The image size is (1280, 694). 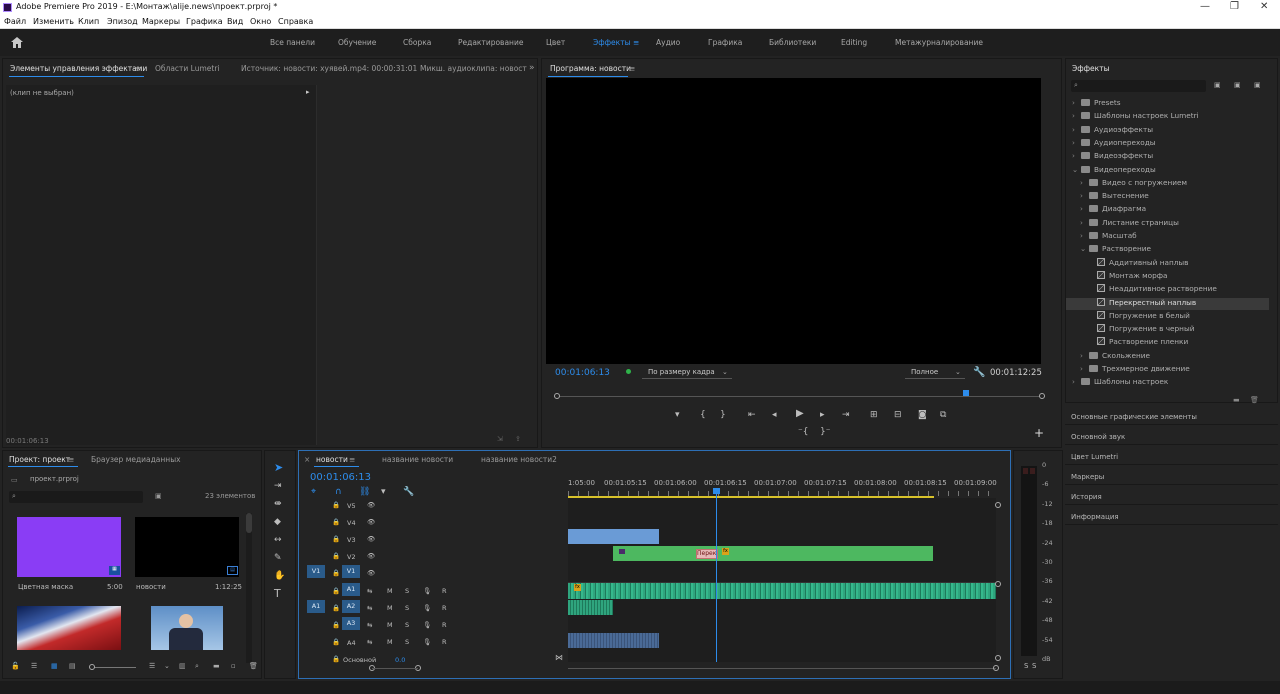 What do you see at coordinates (204, 21) in the screenshot?
I see `menu-graphics: Графика` at bounding box center [204, 21].